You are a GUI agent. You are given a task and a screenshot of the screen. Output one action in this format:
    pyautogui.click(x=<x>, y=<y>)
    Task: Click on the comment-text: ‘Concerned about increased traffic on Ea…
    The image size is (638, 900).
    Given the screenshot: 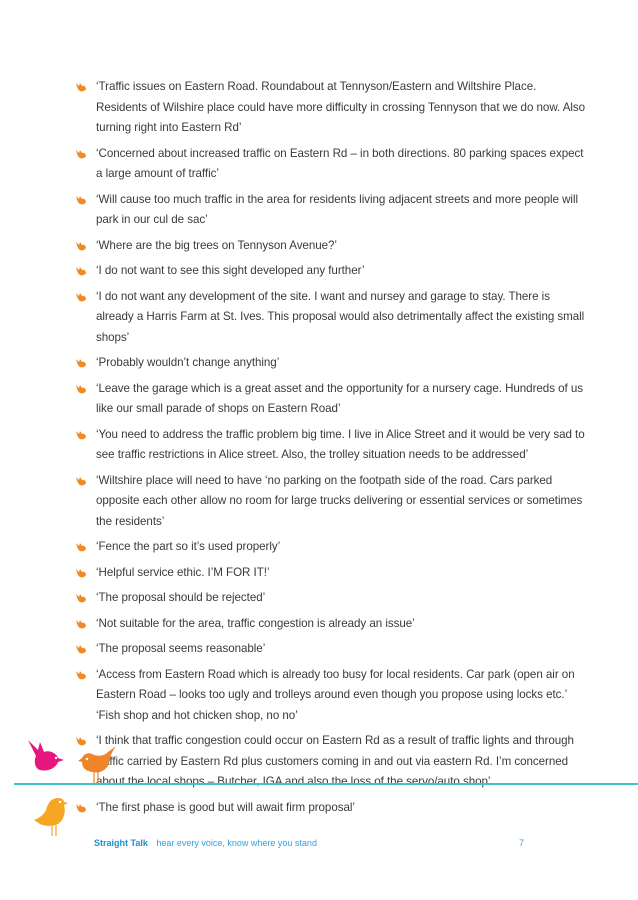 What is the action you would take?
    pyautogui.click(x=340, y=163)
    